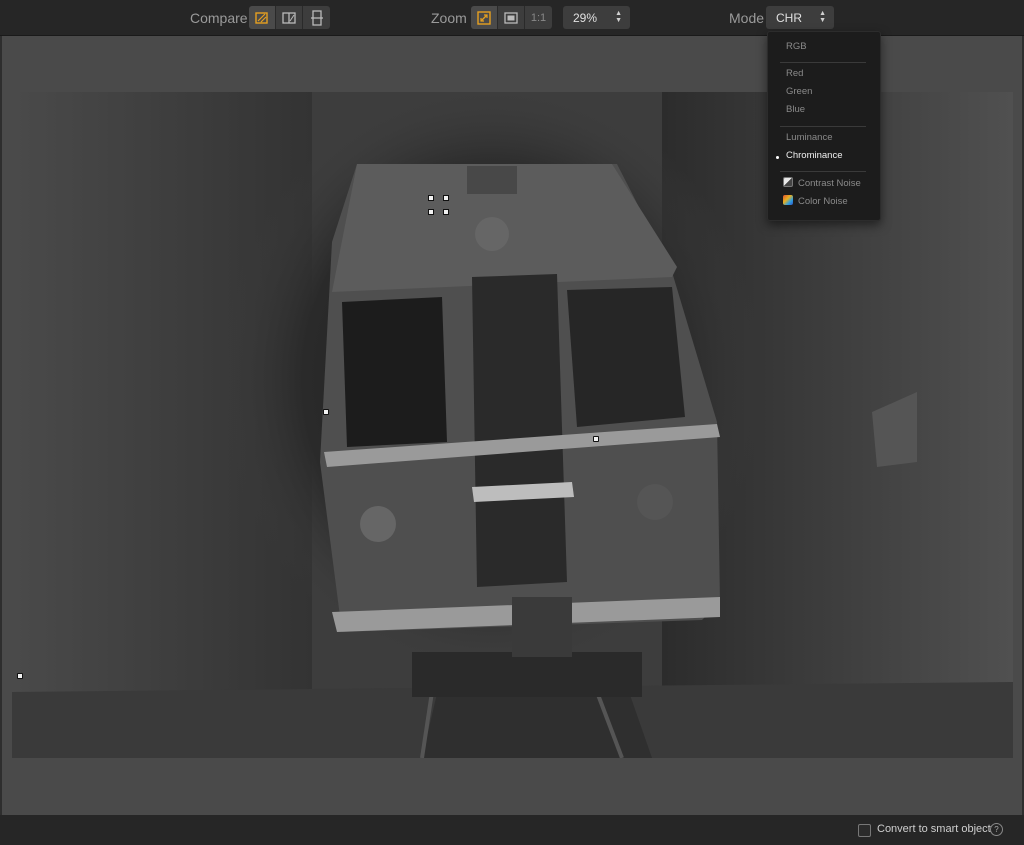 This screenshot has width=1024, height=845. What do you see at coordinates (788, 182) in the screenshot?
I see `contrast-noise-icon` at bounding box center [788, 182].